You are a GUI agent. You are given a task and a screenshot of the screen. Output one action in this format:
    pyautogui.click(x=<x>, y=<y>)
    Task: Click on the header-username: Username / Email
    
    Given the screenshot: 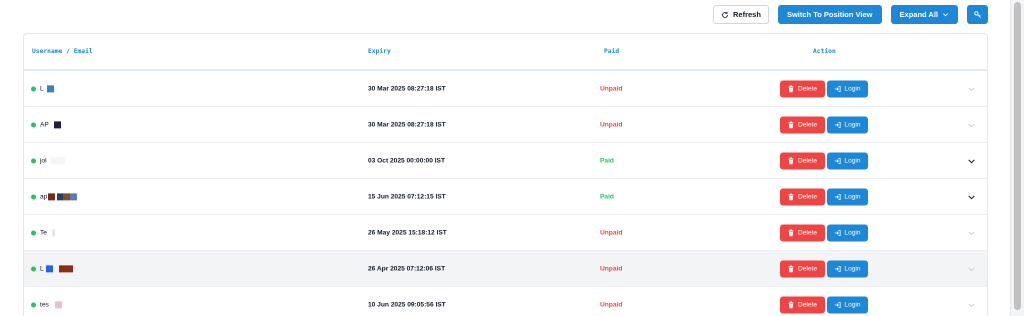 What is the action you would take?
    pyautogui.click(x=62, y=51)
    